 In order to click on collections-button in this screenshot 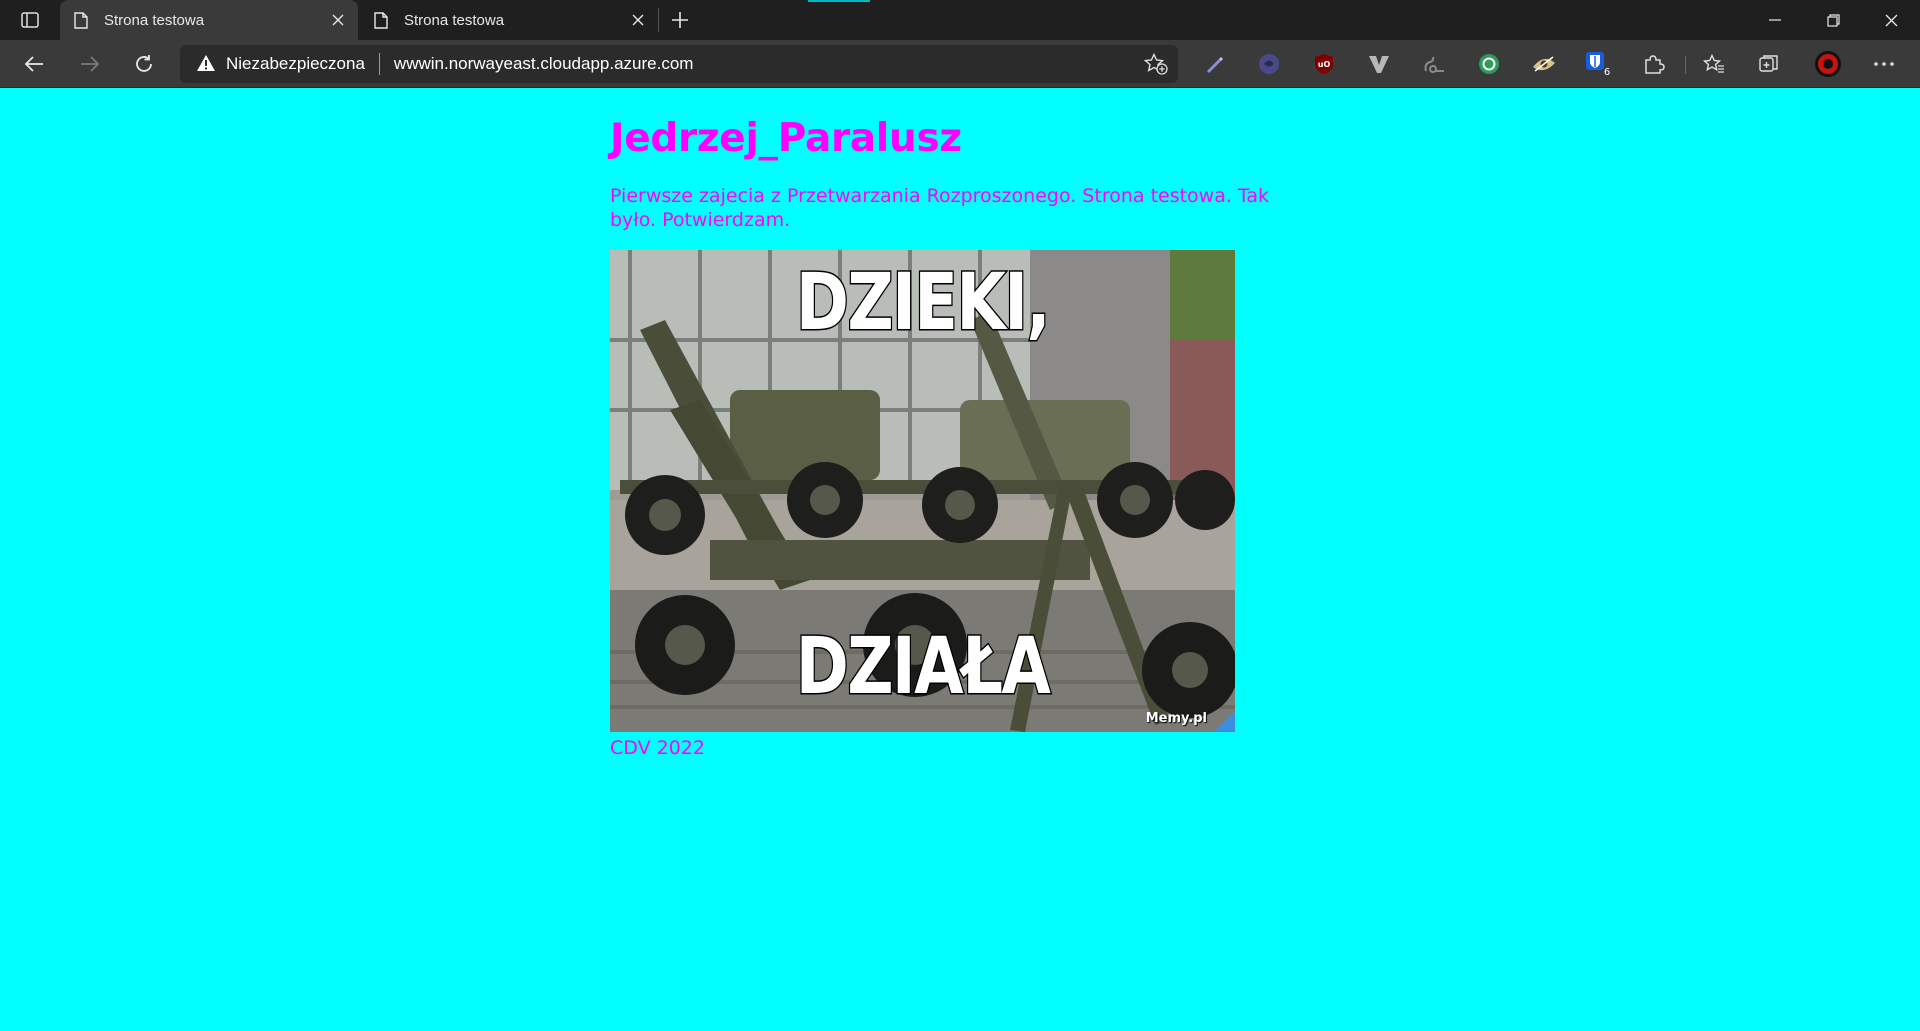, I will do `click(1769, 64)`.